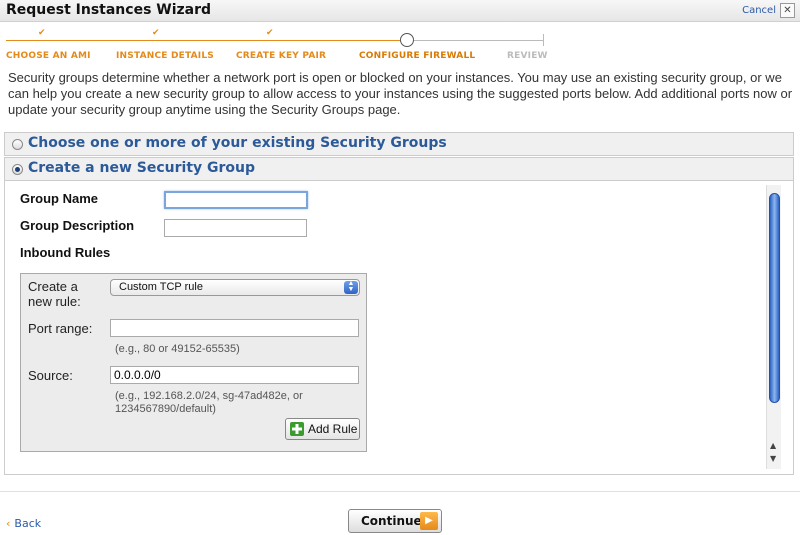  I want to click on wizard-title: Request Instances Wizard, so click(109, 10).